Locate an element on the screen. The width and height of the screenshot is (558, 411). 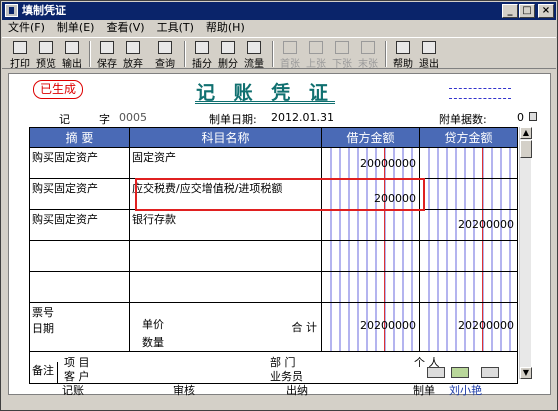
query-button: 查询 is located at coordinates (165, 54).